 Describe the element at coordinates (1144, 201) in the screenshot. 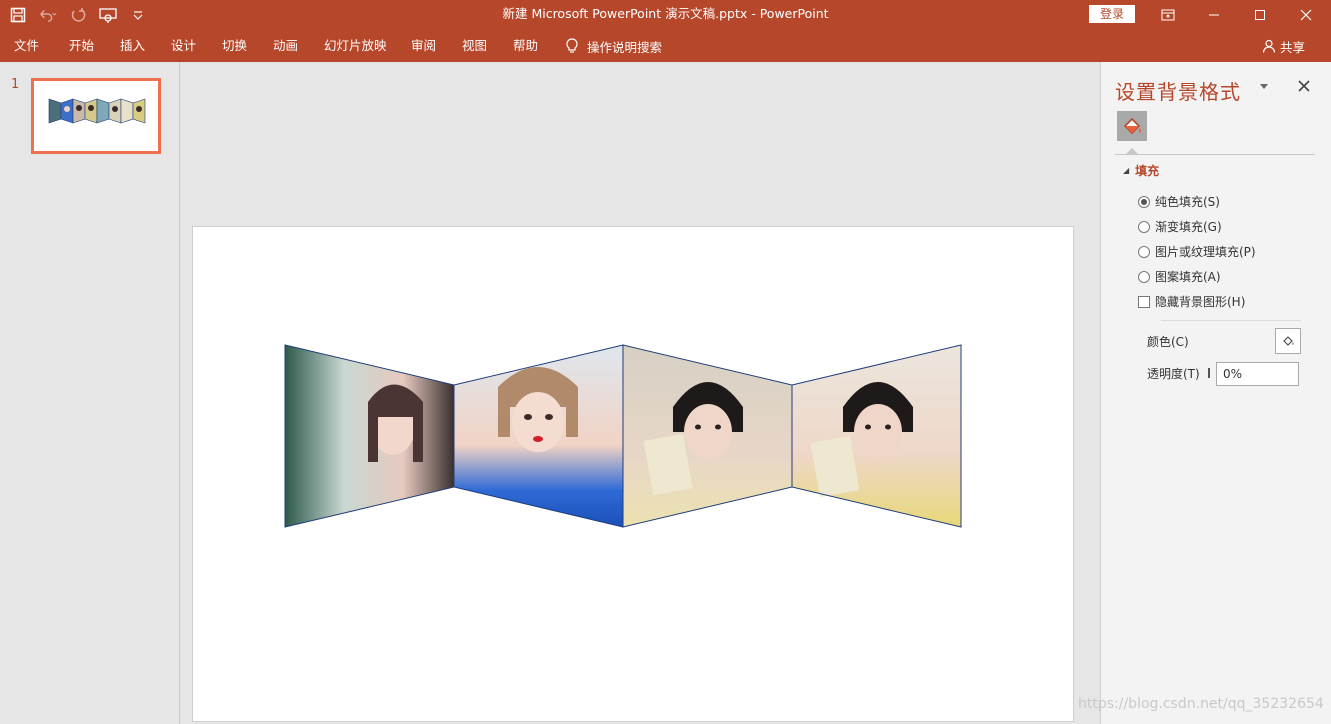

I see `solid-fill-radio` at that location.